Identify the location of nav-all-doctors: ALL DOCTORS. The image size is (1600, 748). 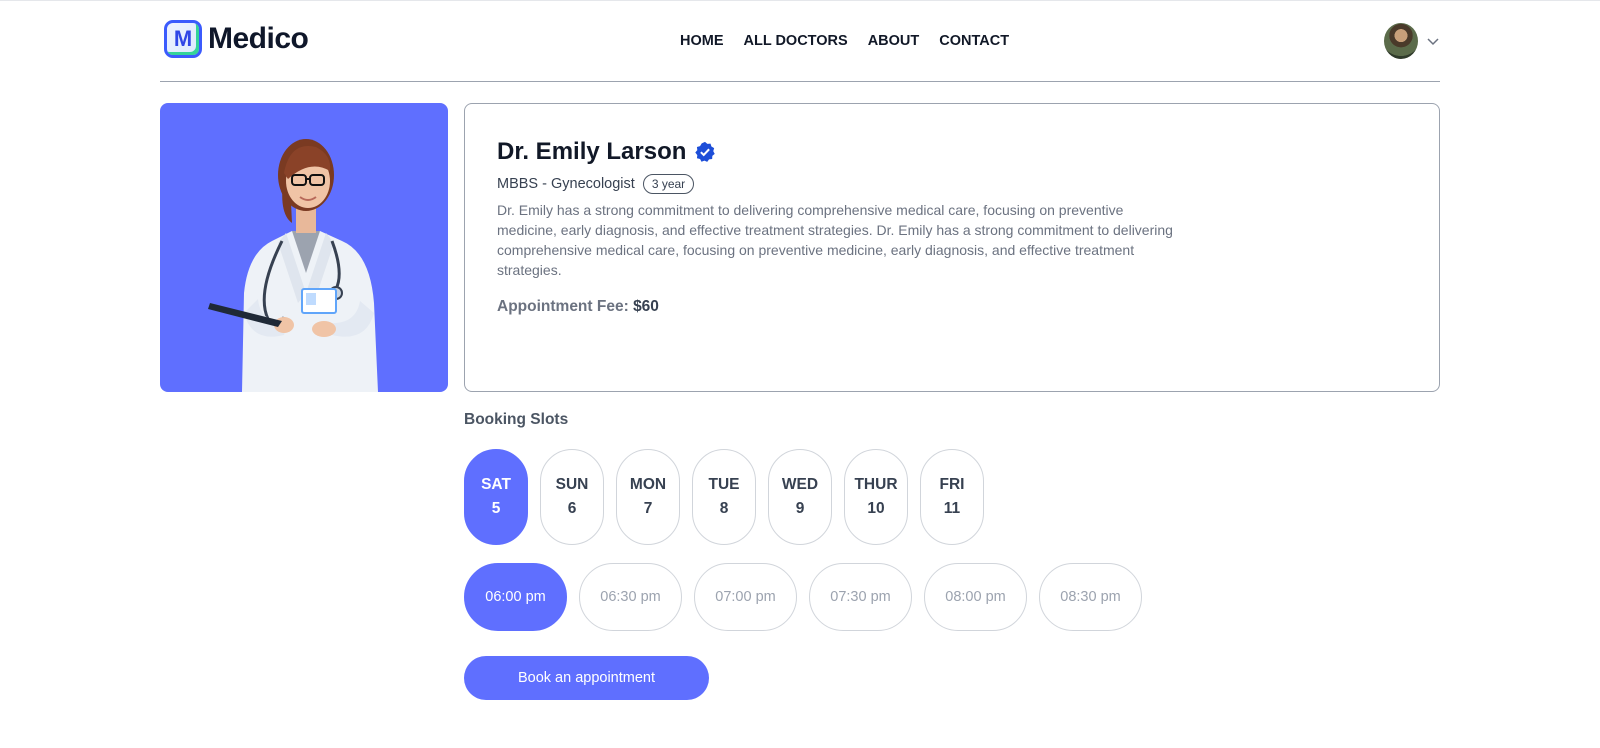
(796, 41).